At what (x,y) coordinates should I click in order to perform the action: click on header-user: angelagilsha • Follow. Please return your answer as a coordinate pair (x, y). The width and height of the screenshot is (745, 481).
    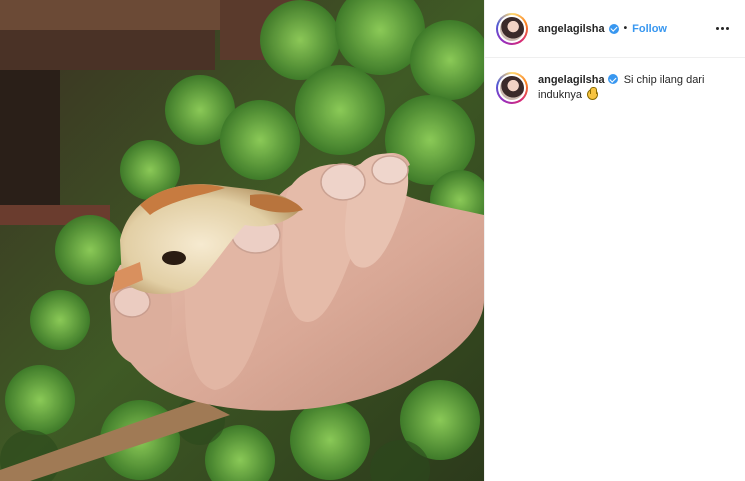
    Looking at the image, I should click on (602, 29).